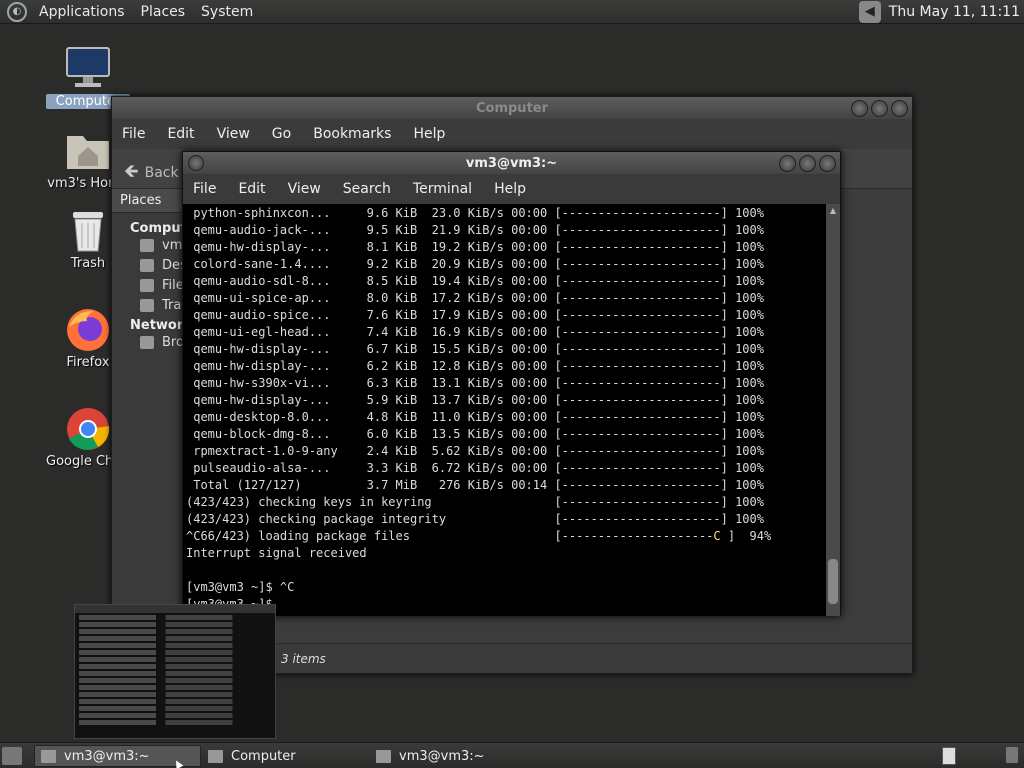 Image resolution: width=1024 pixels, height=768 pixels. Describe the element at coordinates (88, 151) in the screenshot. I see `home-folder-icon` at that location.